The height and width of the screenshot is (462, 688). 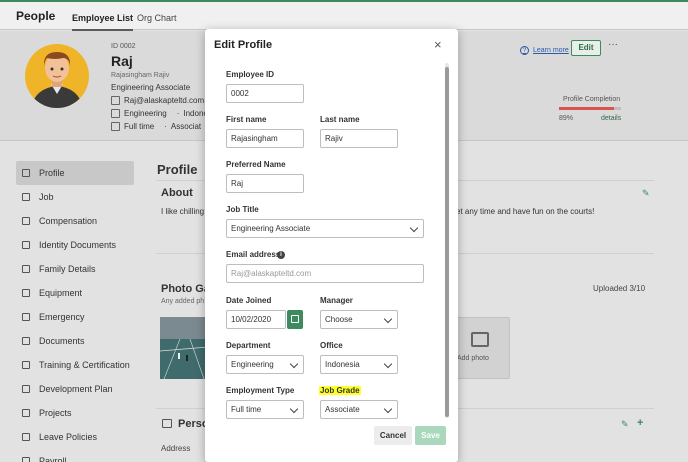 I want to click on employee-id: ID 0002, so click(x=123, y=46).